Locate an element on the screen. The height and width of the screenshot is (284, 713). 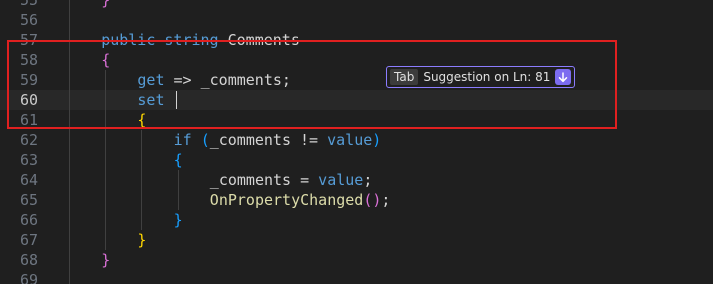
code-token: ( is located at coordinates (205, 140).